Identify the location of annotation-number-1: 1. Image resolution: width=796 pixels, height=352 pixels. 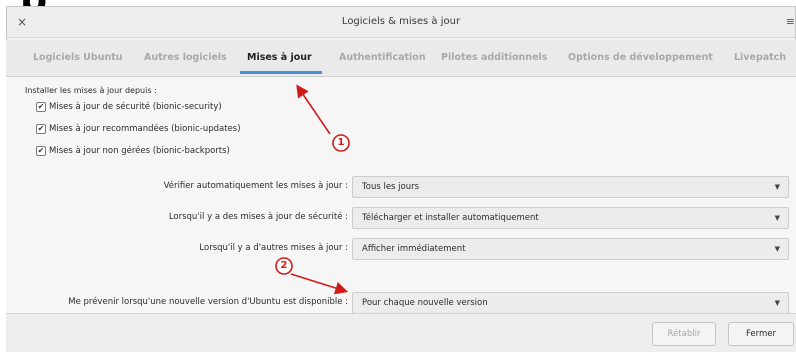
(341, 142).